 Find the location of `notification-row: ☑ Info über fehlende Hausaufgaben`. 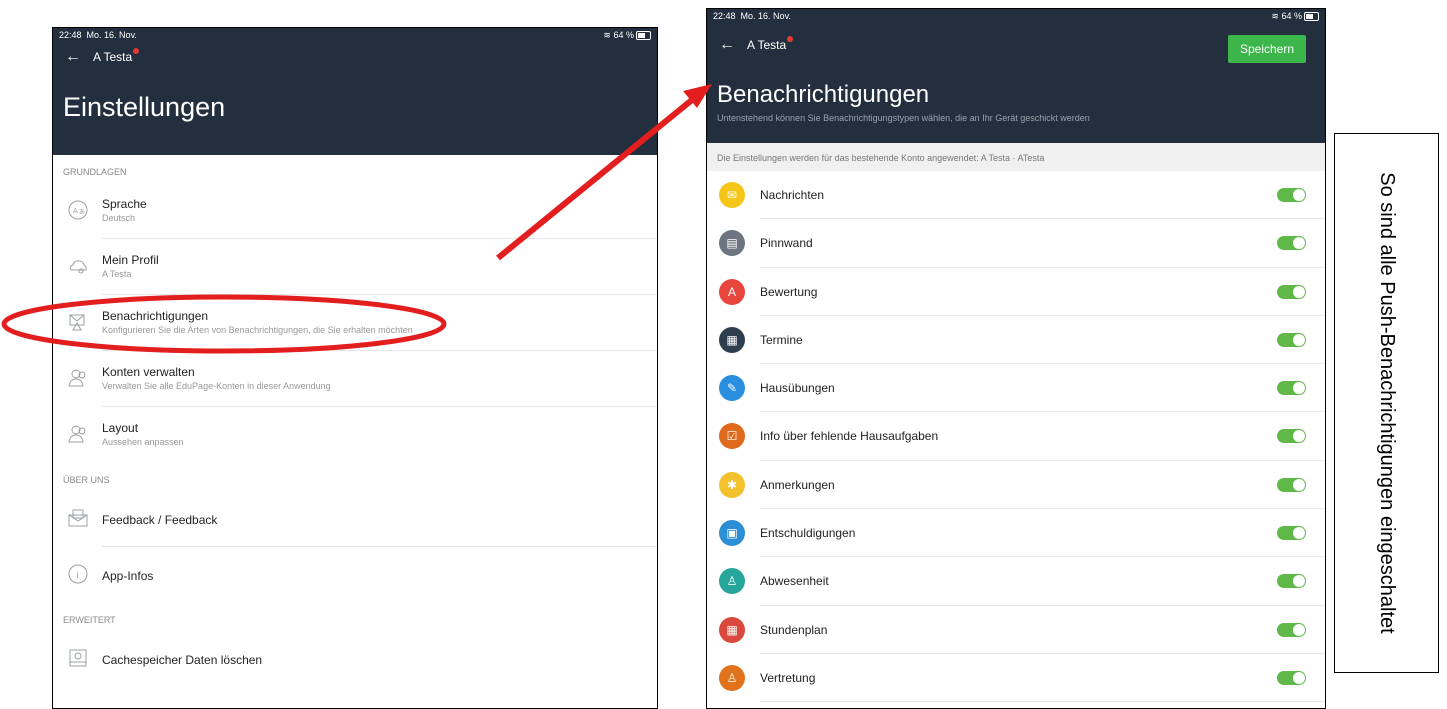

notification-row: ☑ Info über fehlende Hausaufgaben is located at coordinates (1016, 436).